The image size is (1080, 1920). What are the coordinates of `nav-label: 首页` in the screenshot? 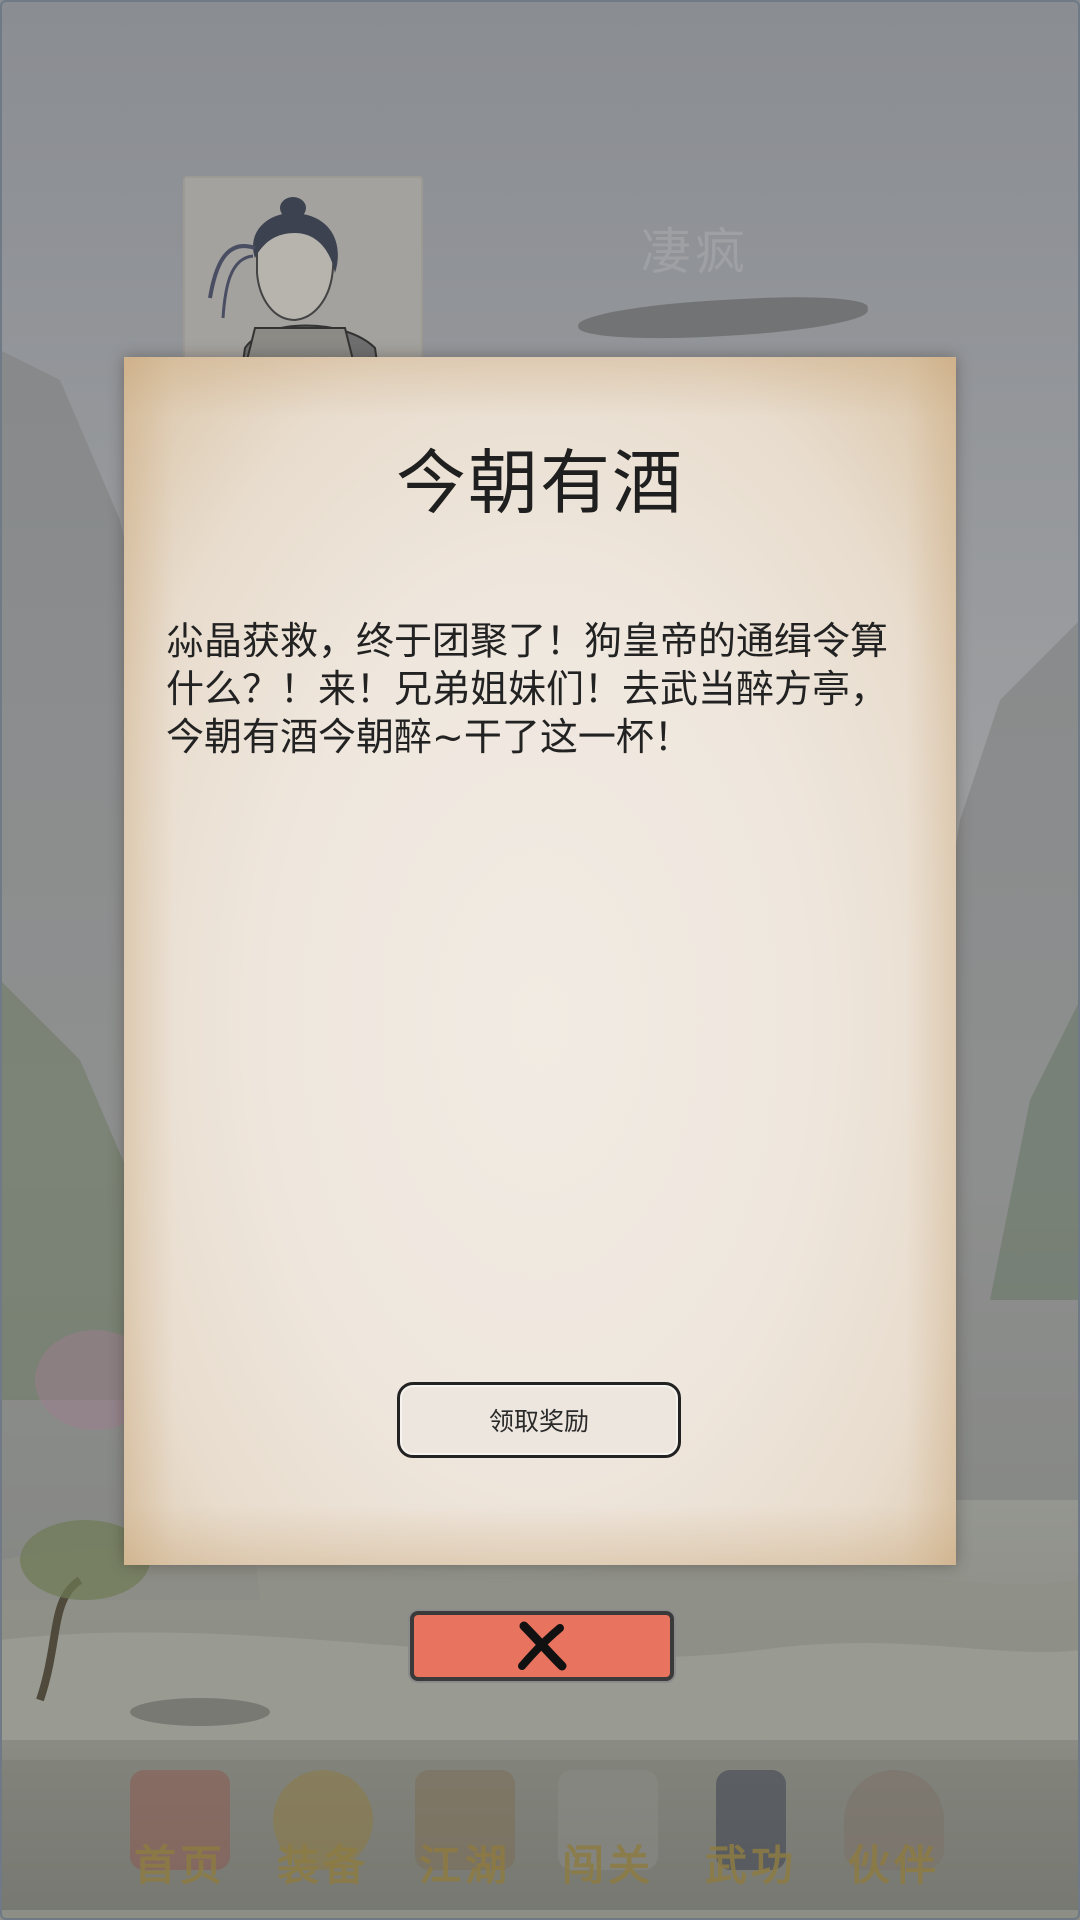 It's located at (179, 1865).